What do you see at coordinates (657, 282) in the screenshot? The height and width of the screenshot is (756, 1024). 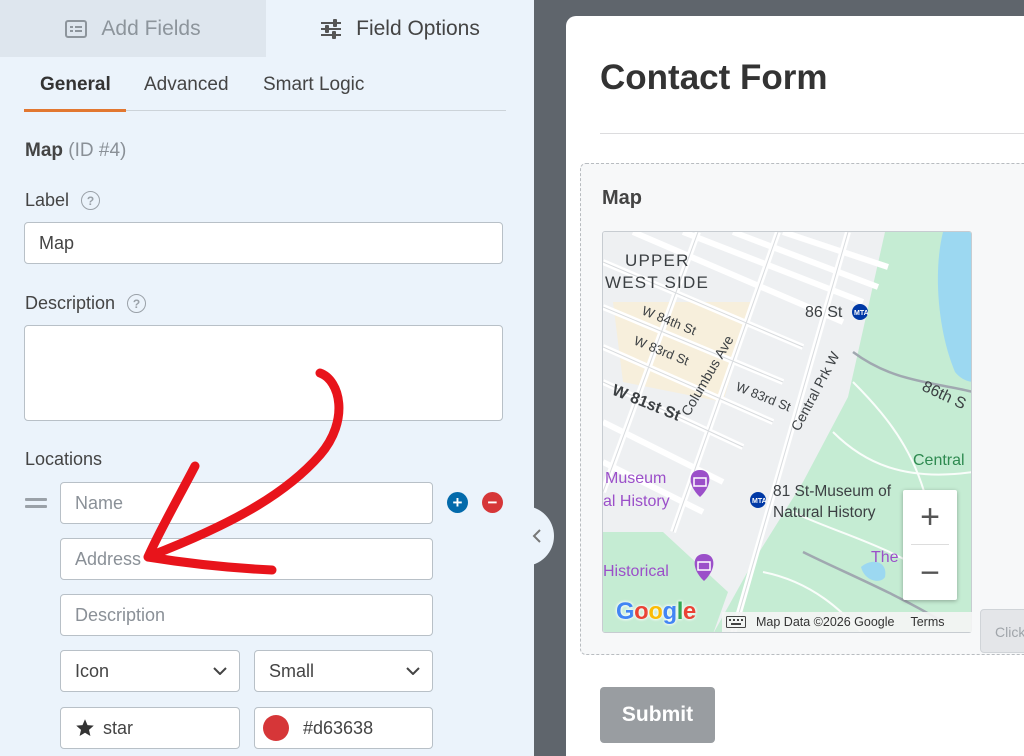 I see `map-label-west-side: WEST SIDE` at bounding box center [657, 282].